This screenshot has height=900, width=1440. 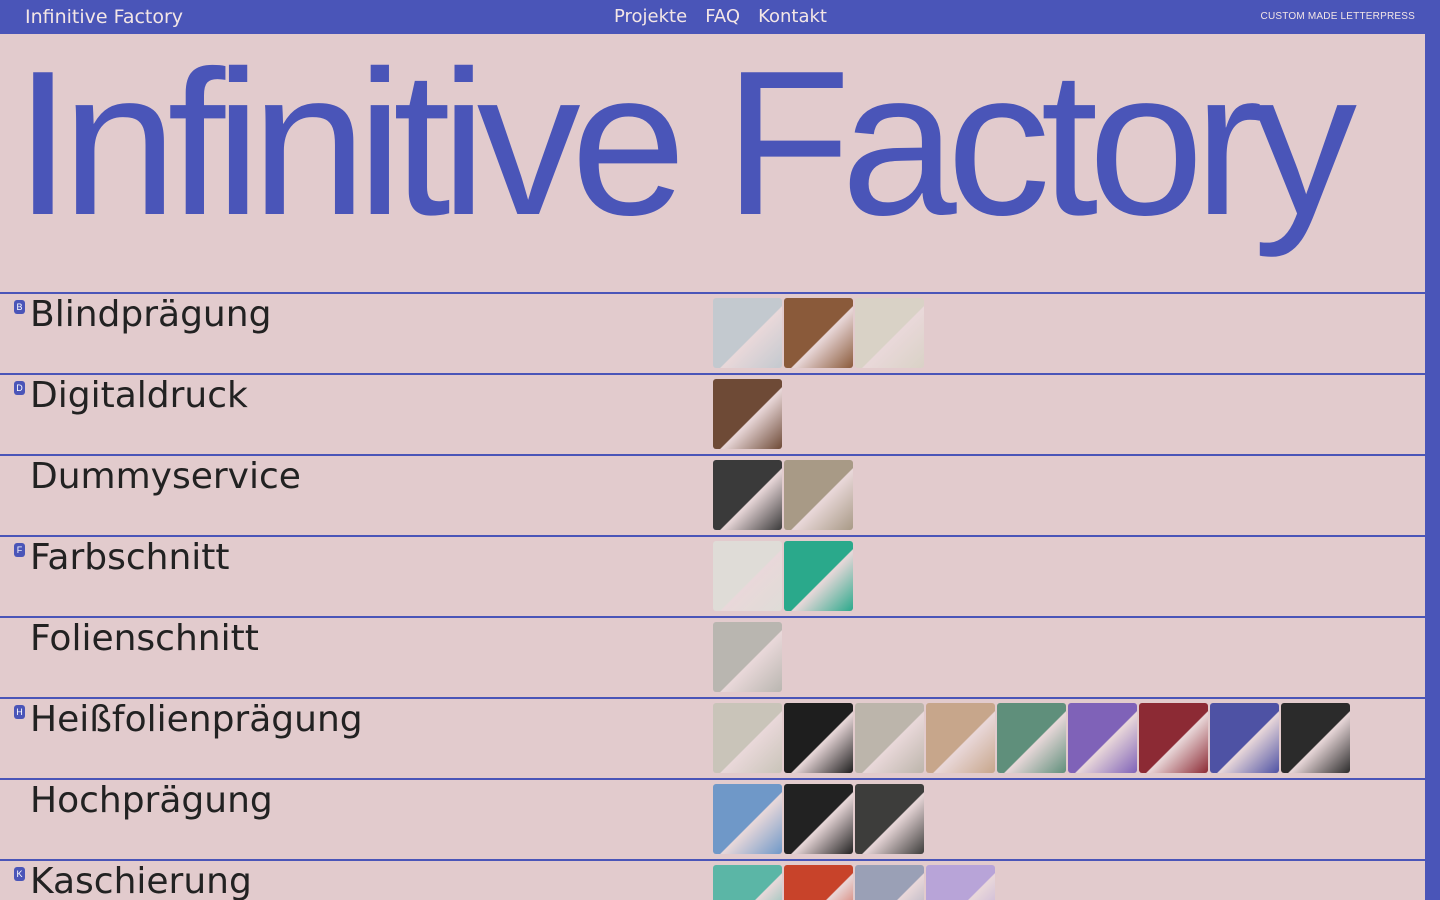 What do you see at coordinates (712, 879) in the screenshot?
I see `category-row: K Kaschierung` at bounding box center [712, 879].